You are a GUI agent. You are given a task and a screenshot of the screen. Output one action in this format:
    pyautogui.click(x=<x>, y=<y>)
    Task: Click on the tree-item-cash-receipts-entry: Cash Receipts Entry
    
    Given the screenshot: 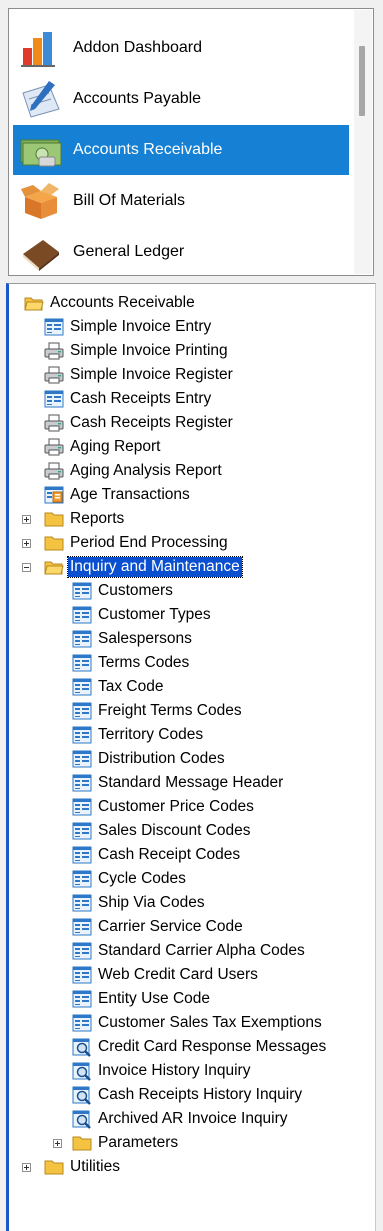 What is the action you would take?
    pyautogui.click(x=128, y=399)
    